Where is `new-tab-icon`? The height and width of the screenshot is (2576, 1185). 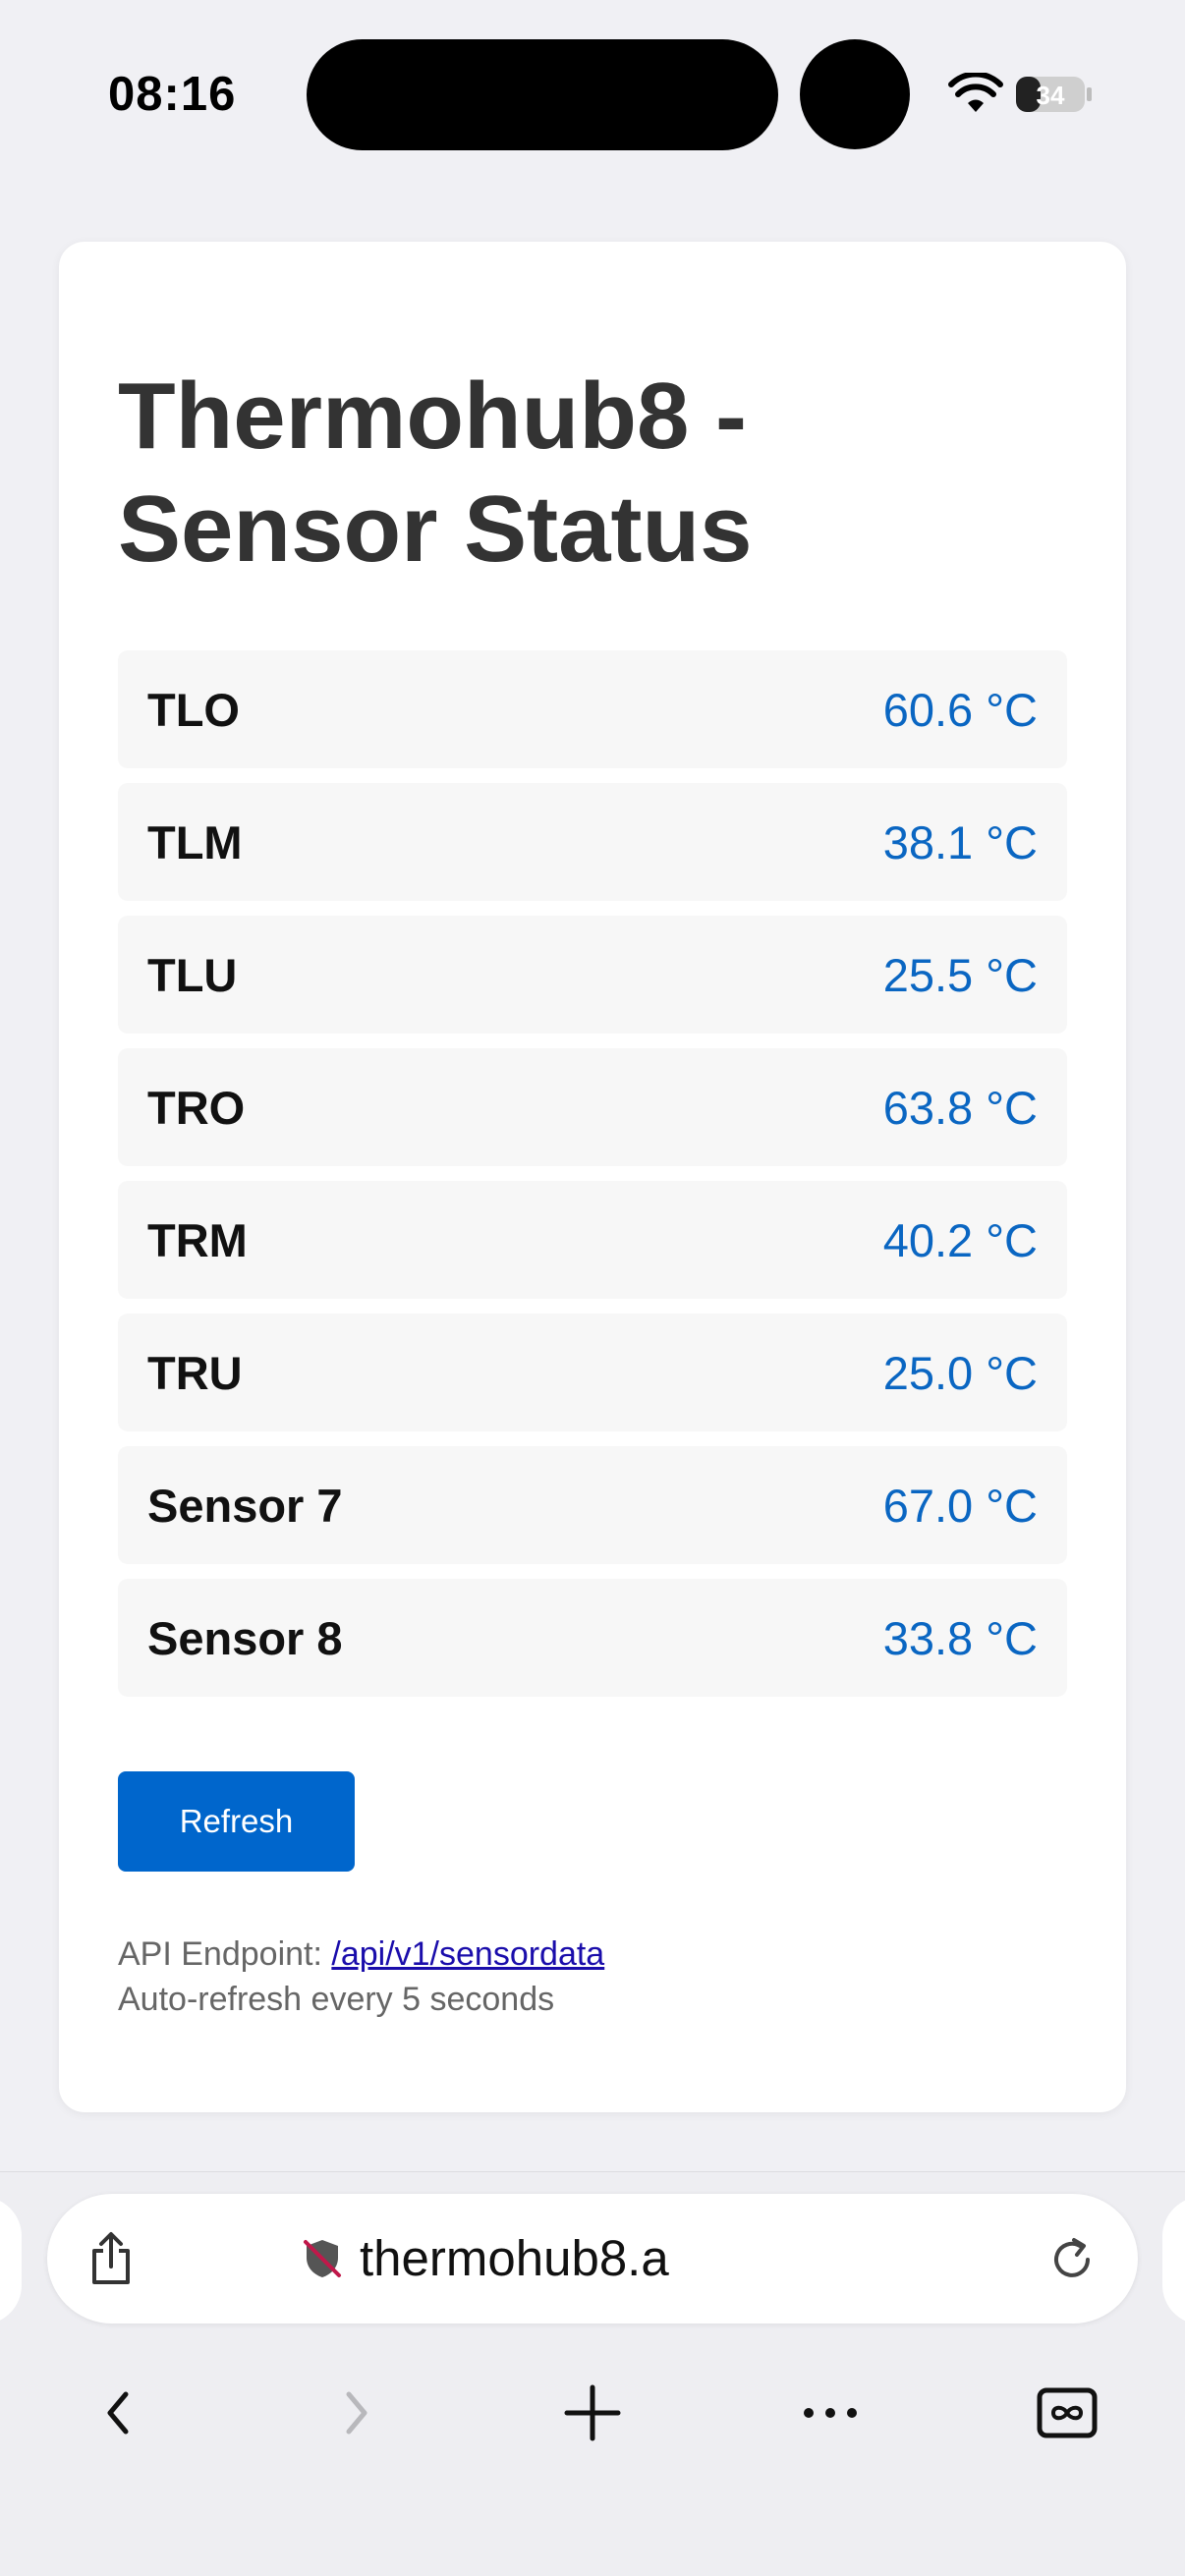 new-tab-icon is located at coordinates (592, 2412).